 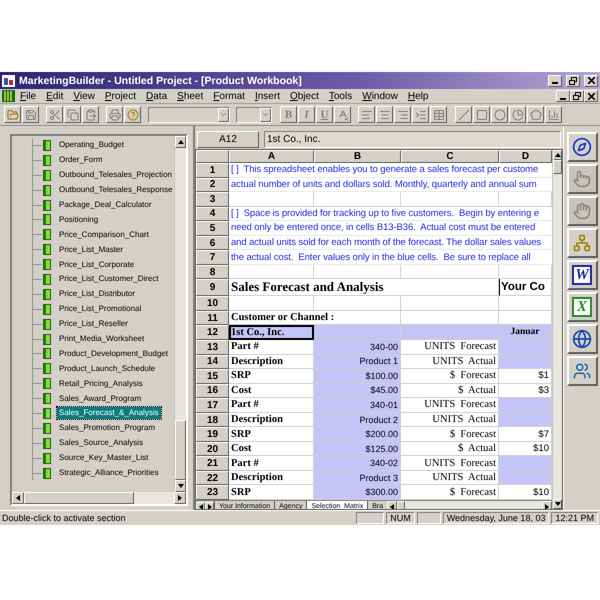 What do you see at coordinates (254, 114) in the screenshot?
I see `size-dropdown` at bounding box center [254, 114].